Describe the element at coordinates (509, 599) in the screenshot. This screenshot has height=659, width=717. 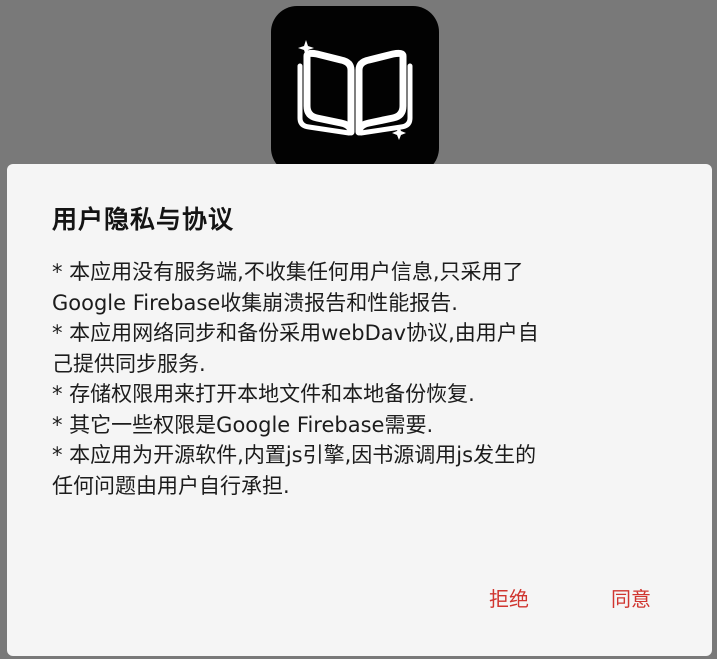
I see `reject-button: 拒绝` at that location.